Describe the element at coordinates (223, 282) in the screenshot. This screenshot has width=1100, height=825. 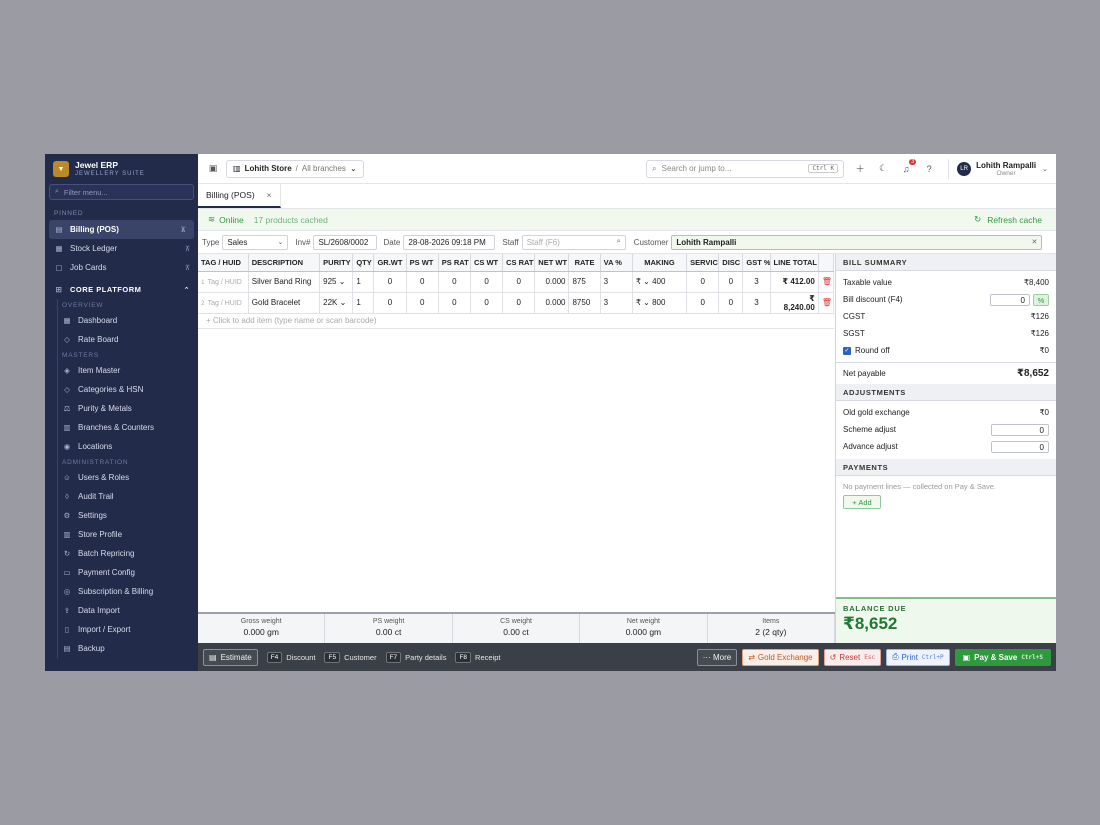
I see `tag-cell: 1 Tag / HUID` at that location.